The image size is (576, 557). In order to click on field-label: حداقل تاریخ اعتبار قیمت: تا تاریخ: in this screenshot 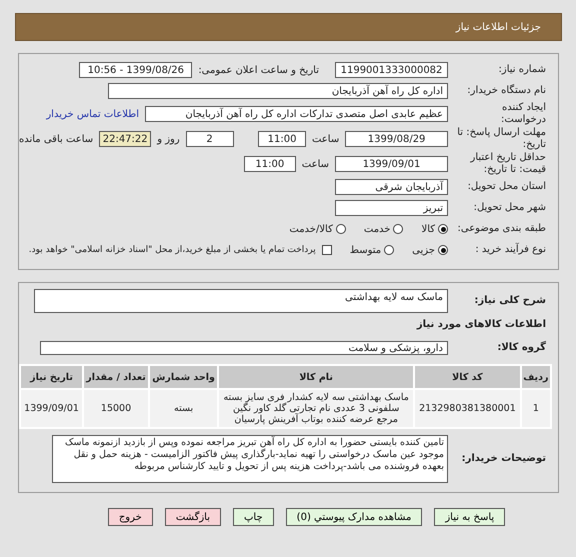, I will do `click(508, 164)`.